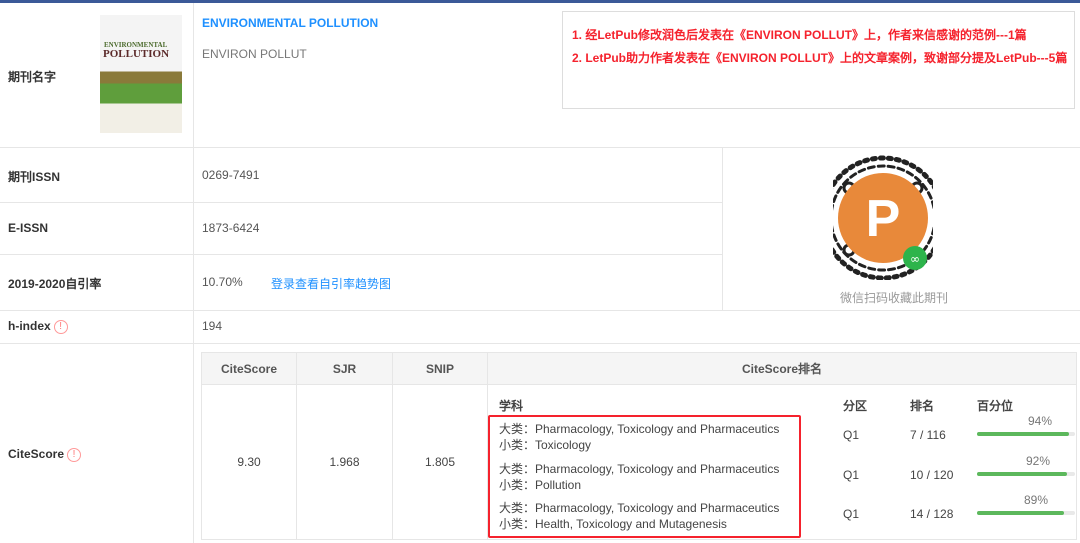  Describe the element at coordinates (28, 228) in the screenshot. I see `eissn-label: E-ISSN` at that location.